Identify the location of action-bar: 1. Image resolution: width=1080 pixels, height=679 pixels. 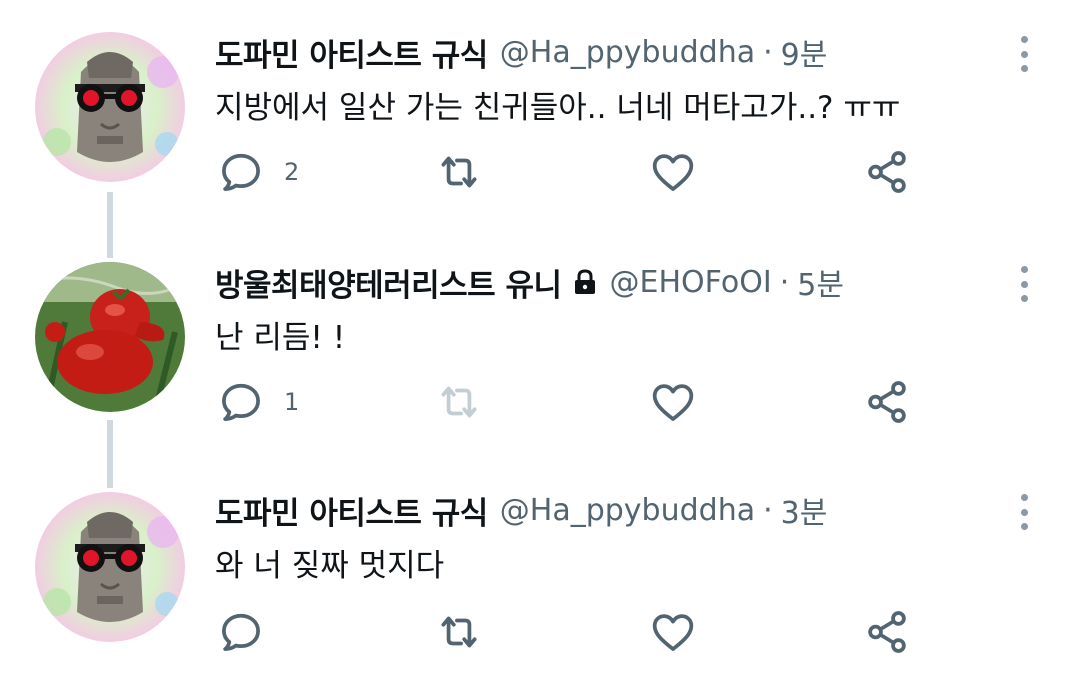
(540, 402).